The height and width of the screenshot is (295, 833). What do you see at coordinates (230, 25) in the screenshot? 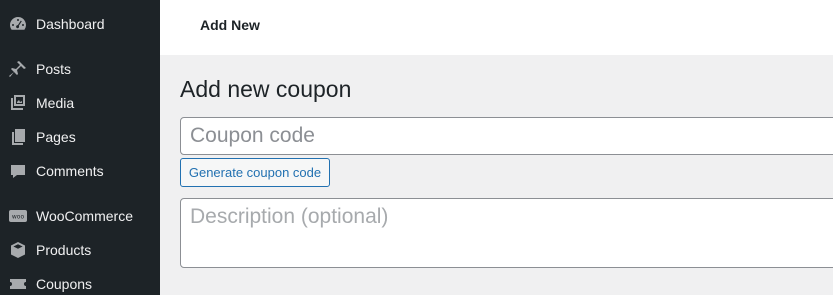
I see `add-new-tab: Add New` at bounding box center [230, 25].